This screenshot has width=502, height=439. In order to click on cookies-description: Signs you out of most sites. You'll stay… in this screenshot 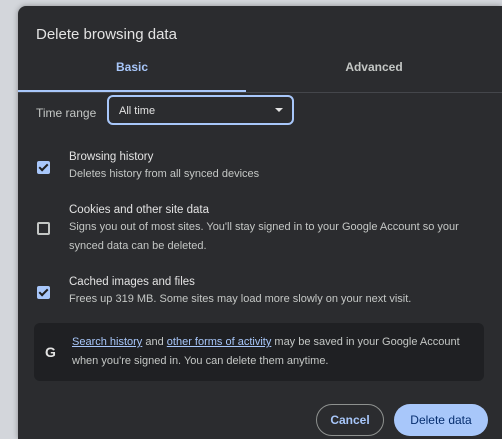, I will do `click(264, 236)`.